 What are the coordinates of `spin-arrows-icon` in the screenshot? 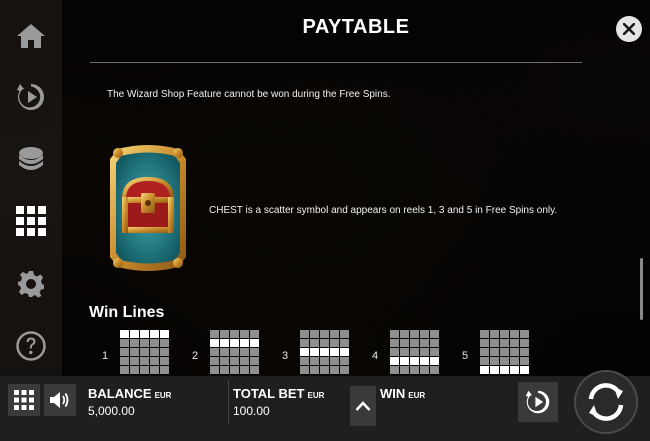 It's located at (606, 402).